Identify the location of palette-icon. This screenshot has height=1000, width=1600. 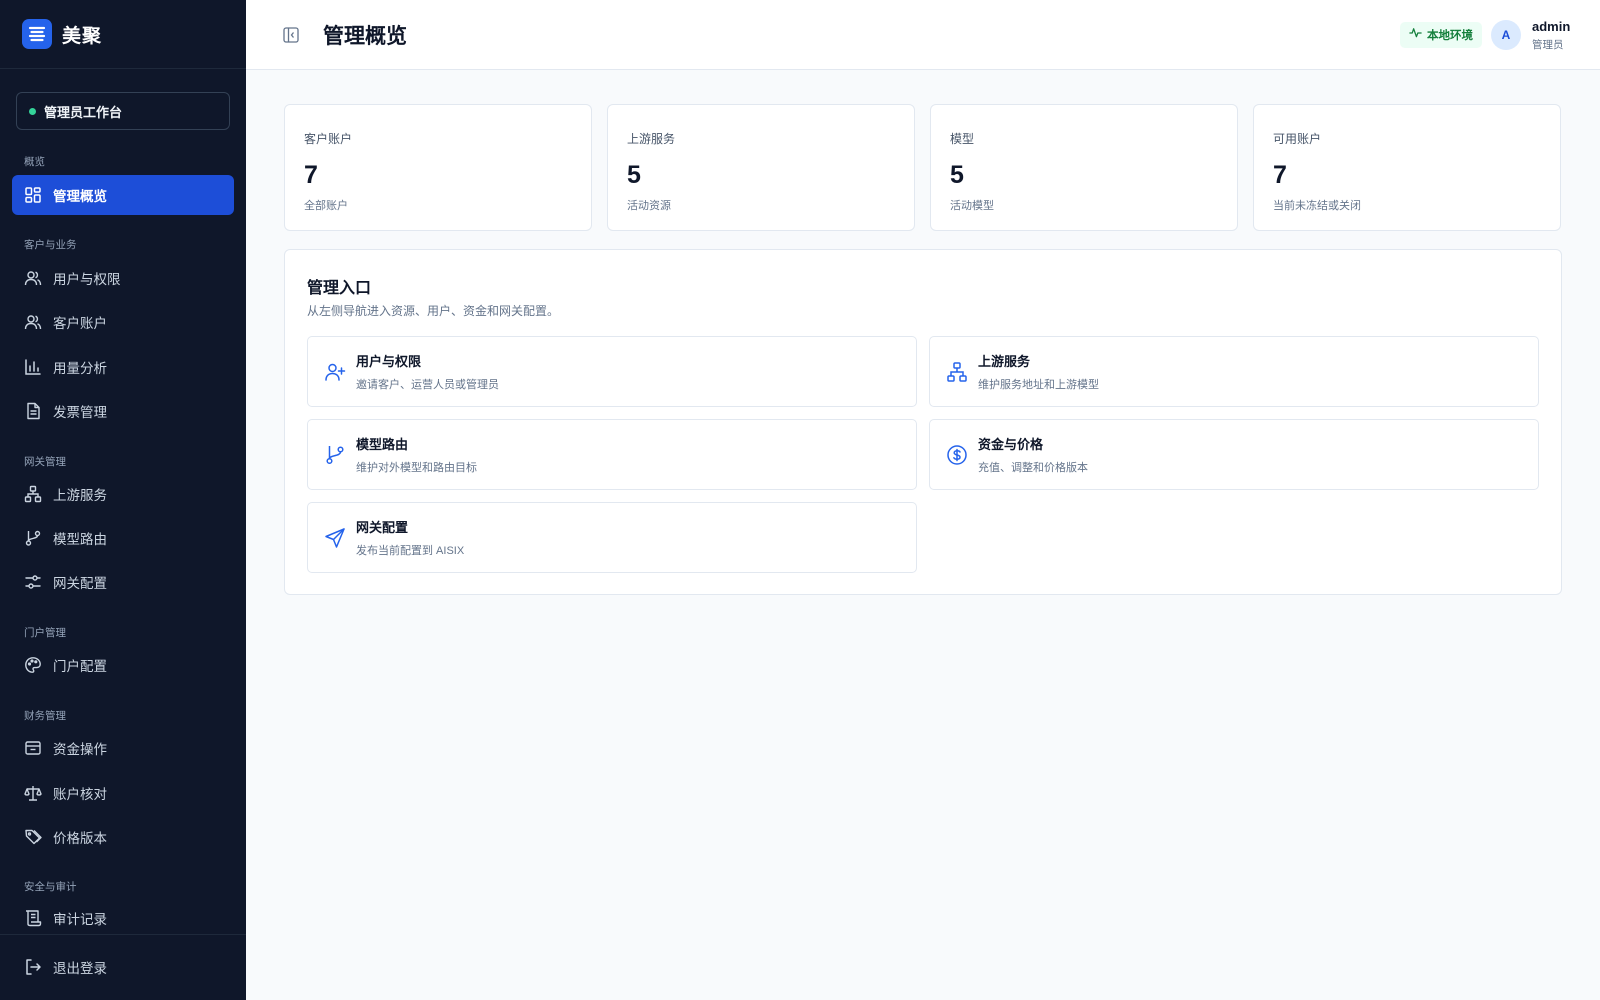
(33, 665).